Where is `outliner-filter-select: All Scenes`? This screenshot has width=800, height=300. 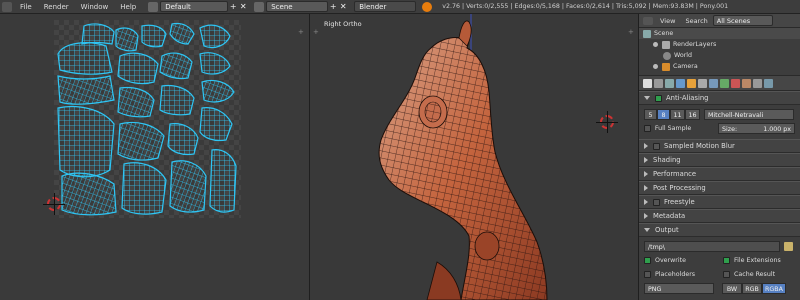
outliner-filter-select: All Scenes is located at coordinates (742, 20).